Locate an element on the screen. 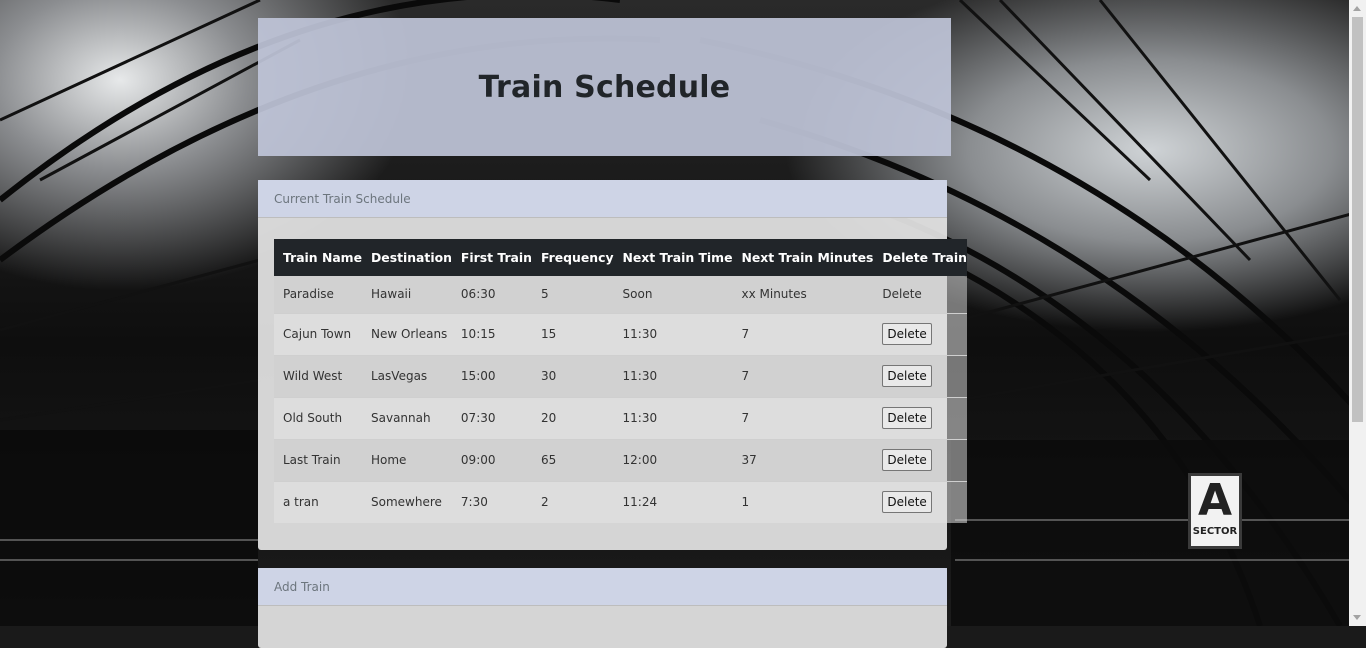 This screenshot has width=1366, height=648. sector-sign-text: SECTOR is located at coordinates (1215, 531).